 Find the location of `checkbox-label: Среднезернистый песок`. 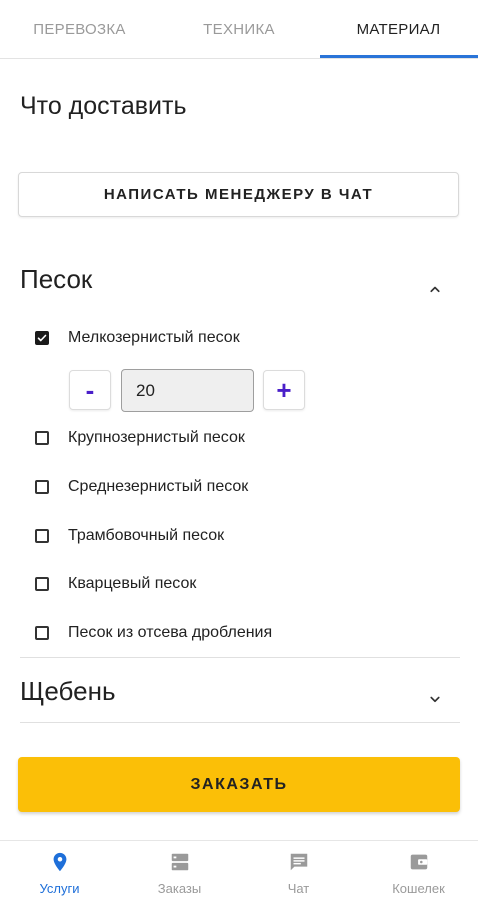

checkbox-label: Среднезернистый песок is located at coordinates (158, 486).